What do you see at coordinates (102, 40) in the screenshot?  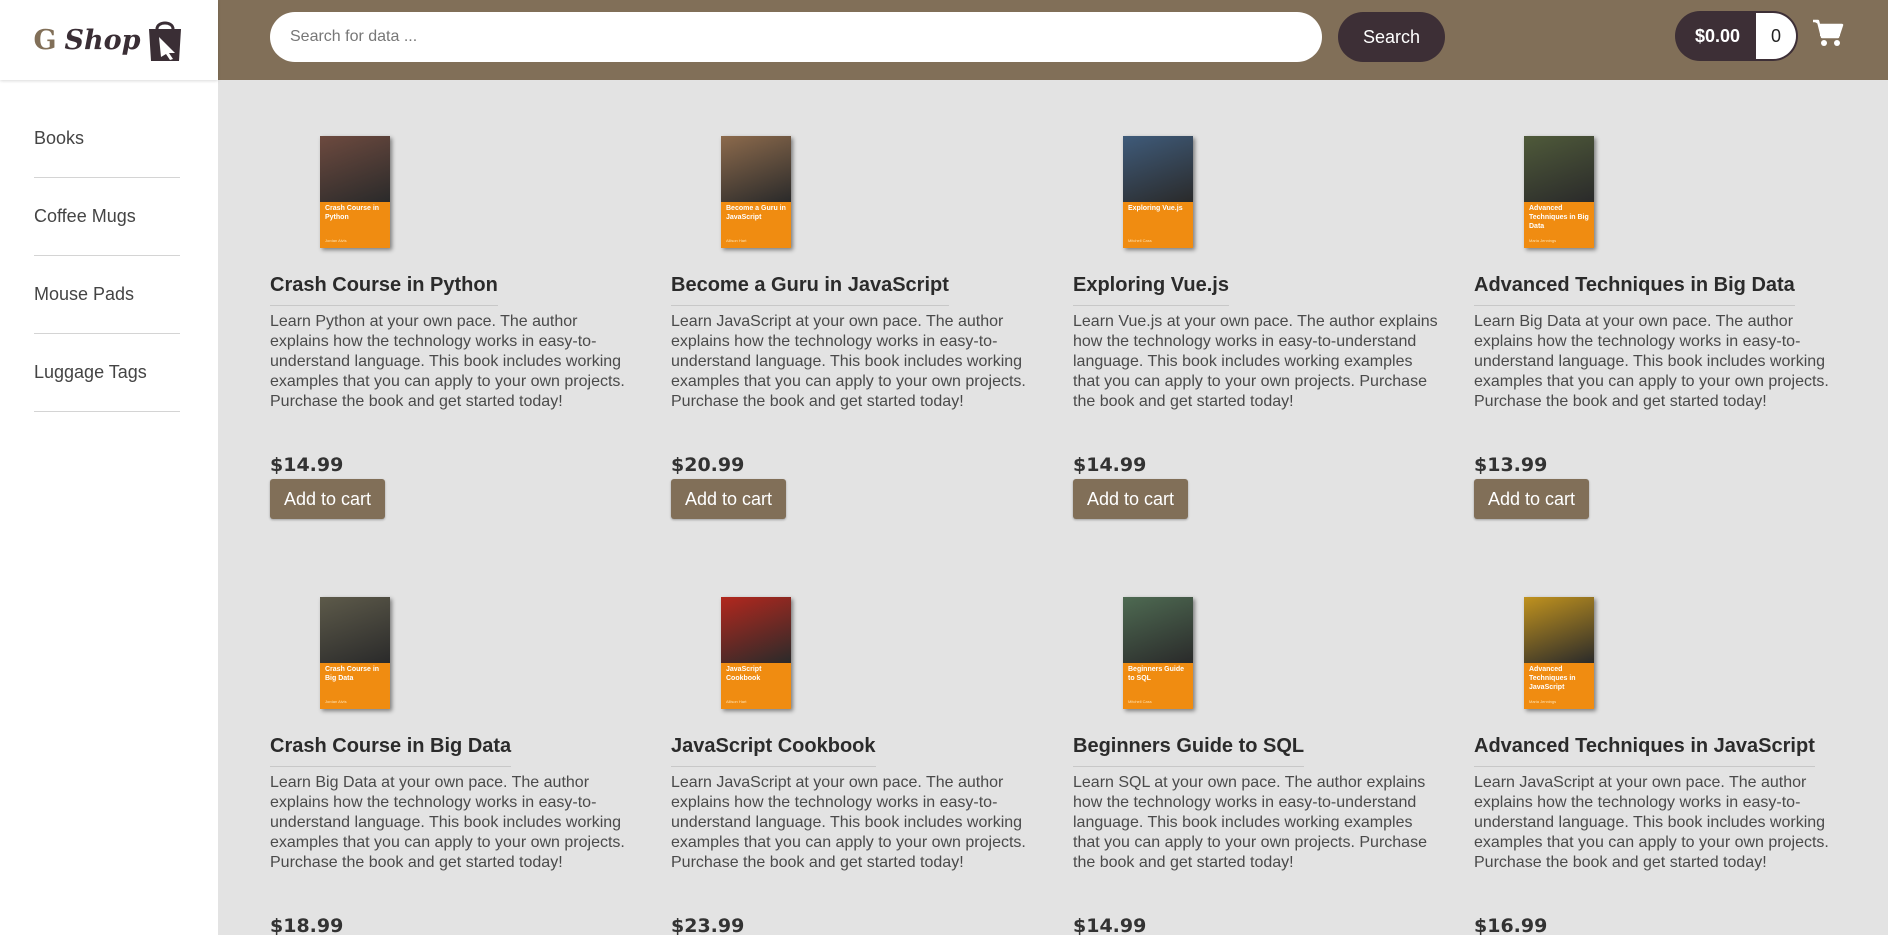 I see `brand-name: Shop` at bounding box center [102, 40].